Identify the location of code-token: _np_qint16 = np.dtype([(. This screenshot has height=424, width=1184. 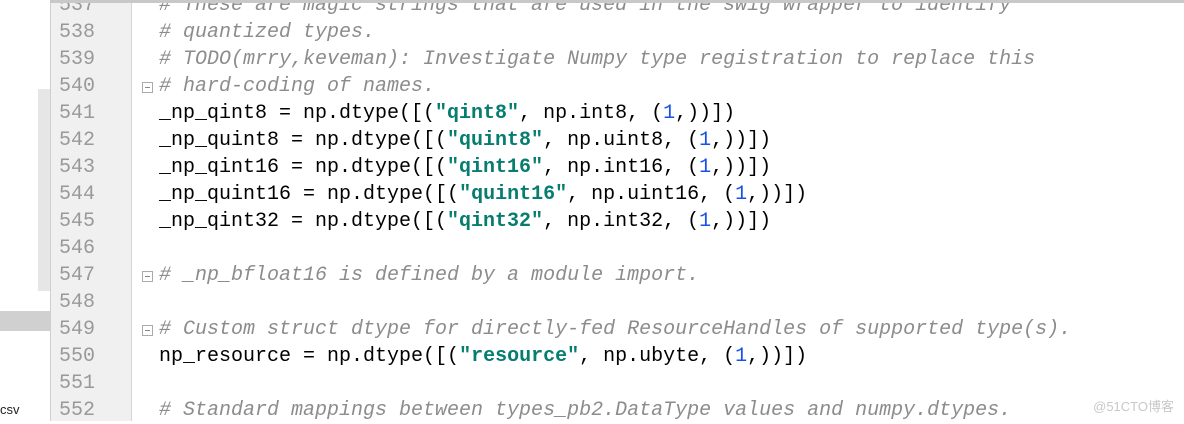
(303, 167).